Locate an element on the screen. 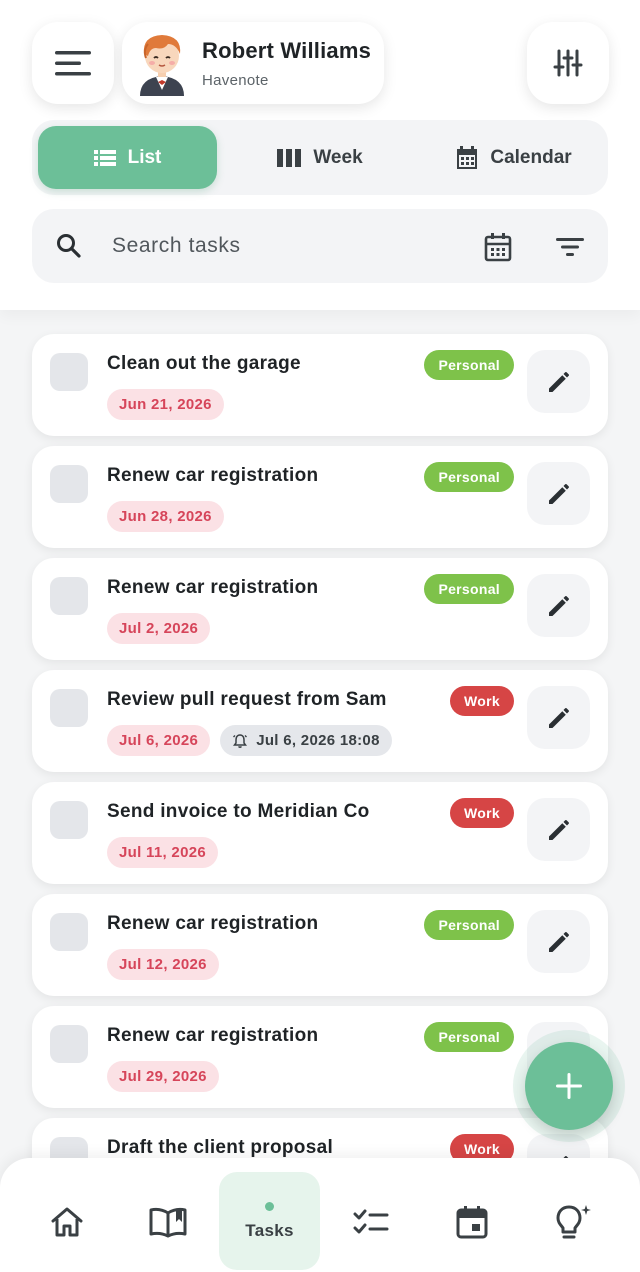 The image size is (640, 1272). search-input is located at coordinates (282, 246).